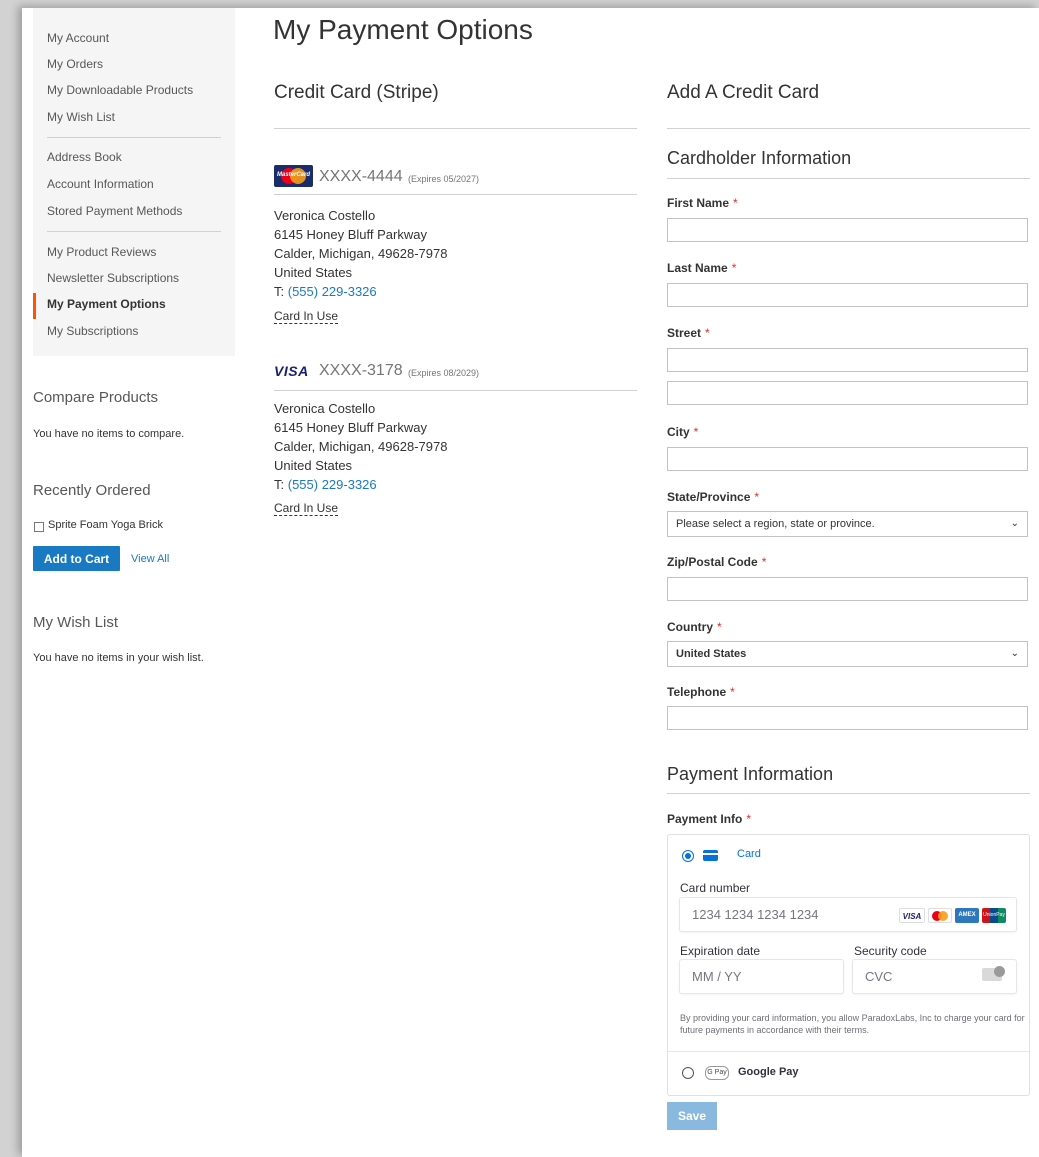  What do you see at coordinates (444, 179) in the screenshot?
I see `card-expiry: (Expires 05/2027)` at bounding box center [444, 179].